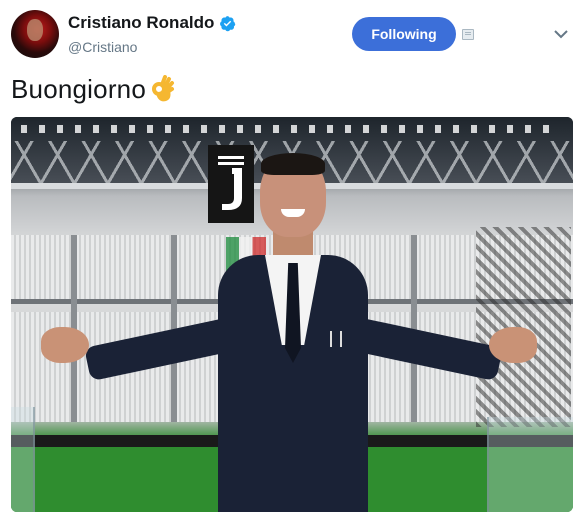 This screenshot has width=580, height=517. I want to click on author-name-row: Cristiano Ronaldo, so click(152, 23).